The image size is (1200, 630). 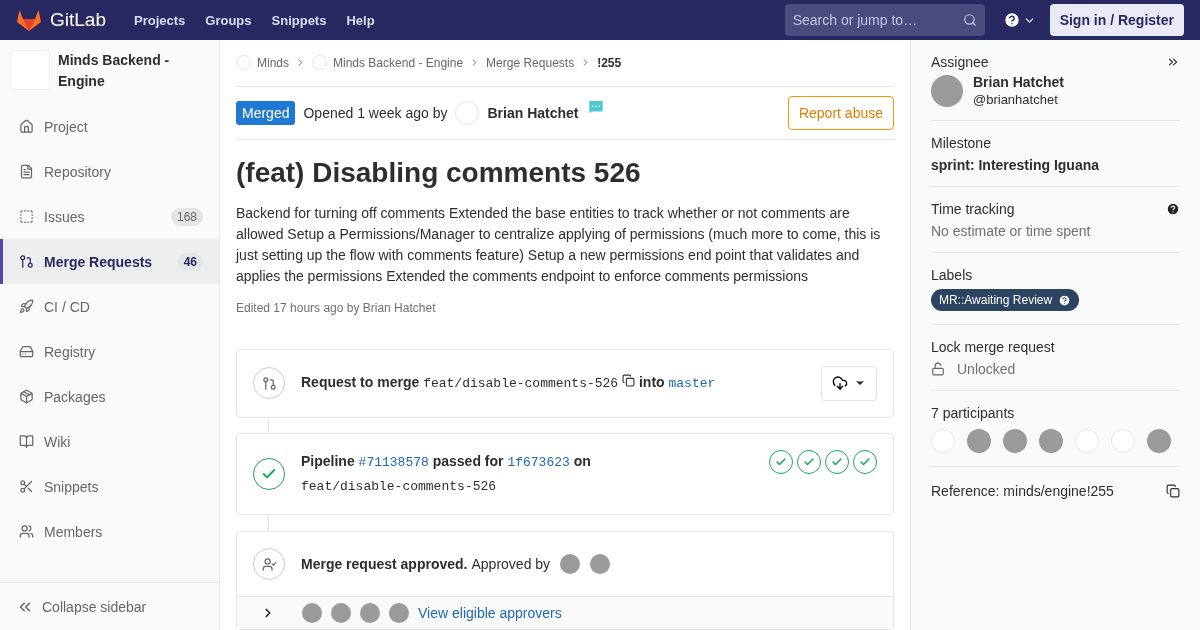 I want to click on nav-link: Groups, so click(x=228, y=20).